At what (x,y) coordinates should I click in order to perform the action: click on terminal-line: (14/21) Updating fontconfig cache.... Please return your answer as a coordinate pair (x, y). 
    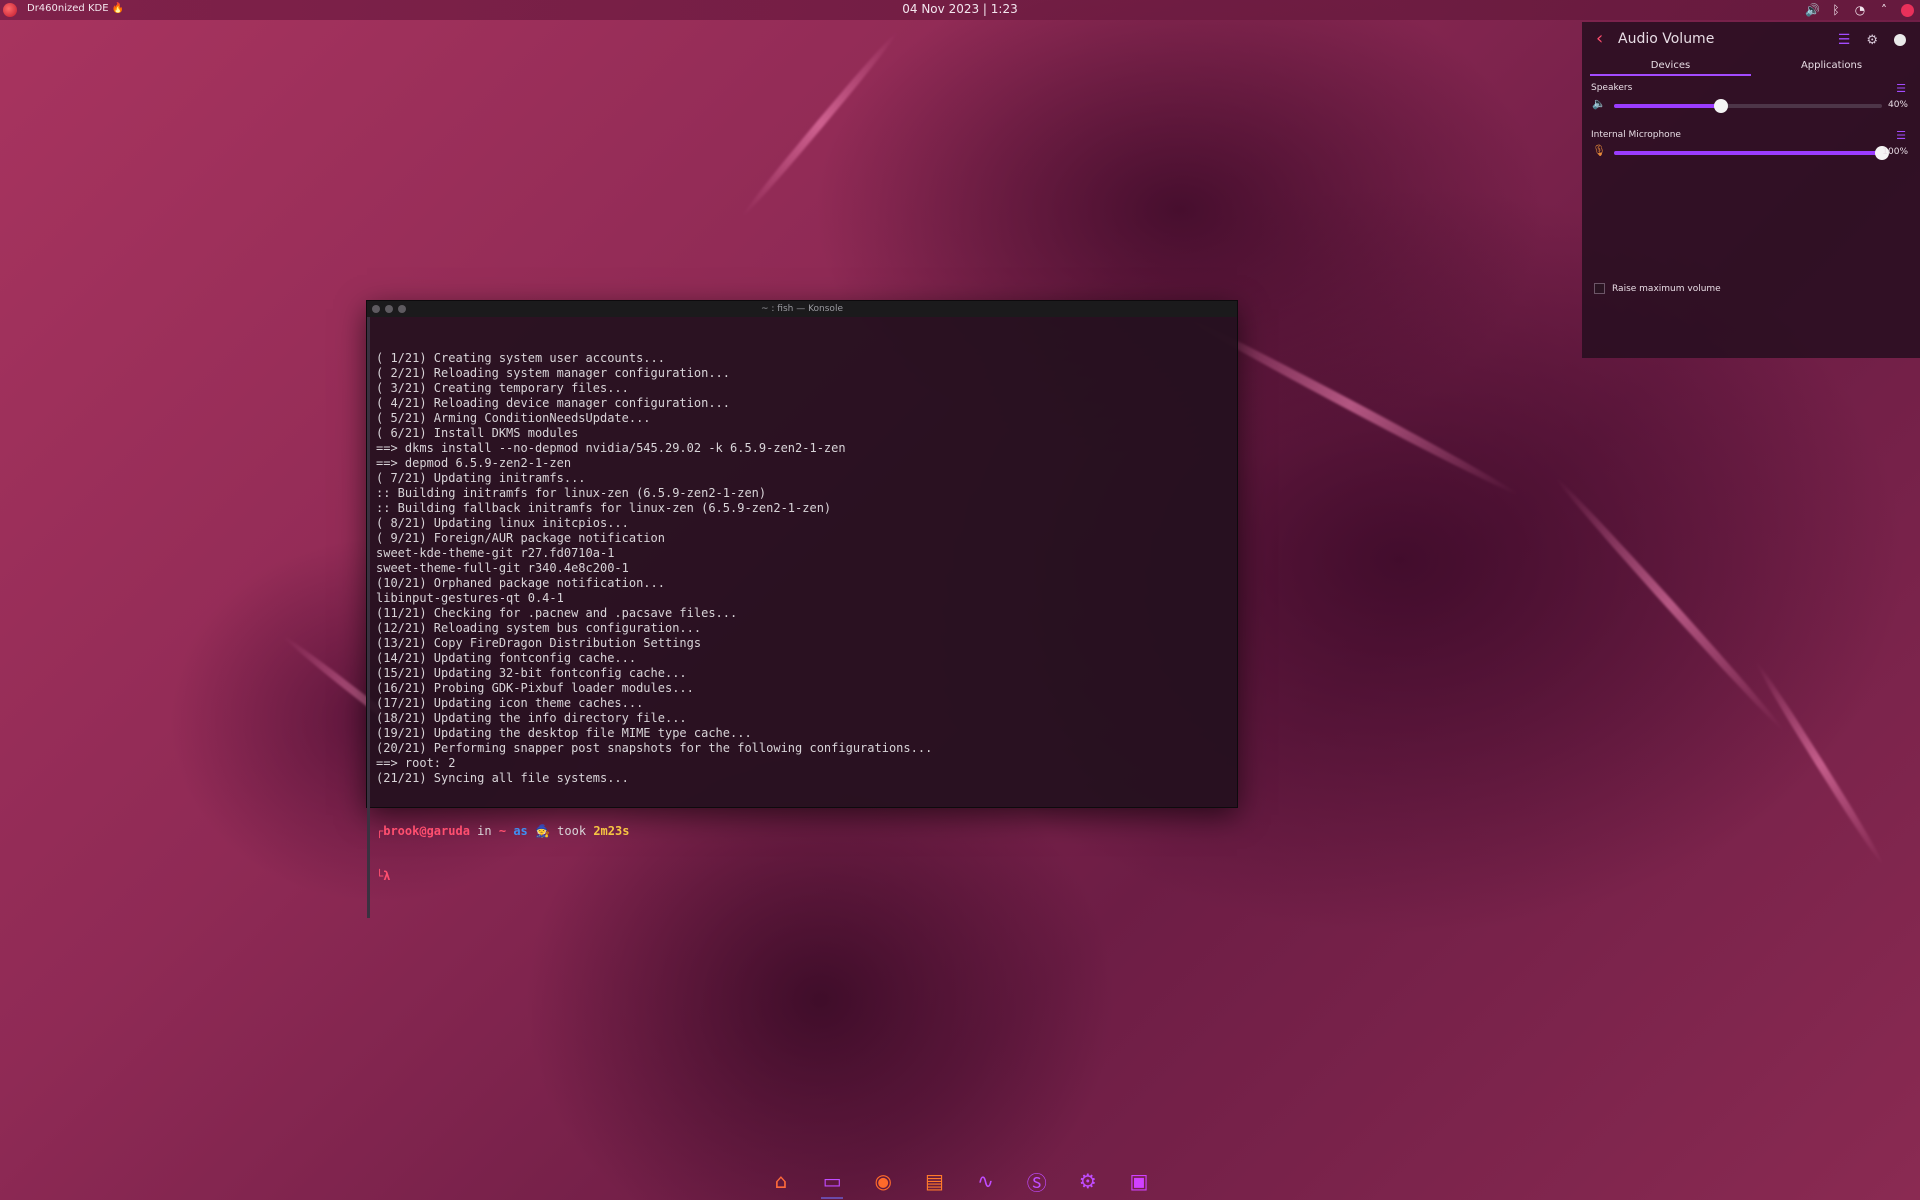
    Looking at the image, I should click on (506, 658).